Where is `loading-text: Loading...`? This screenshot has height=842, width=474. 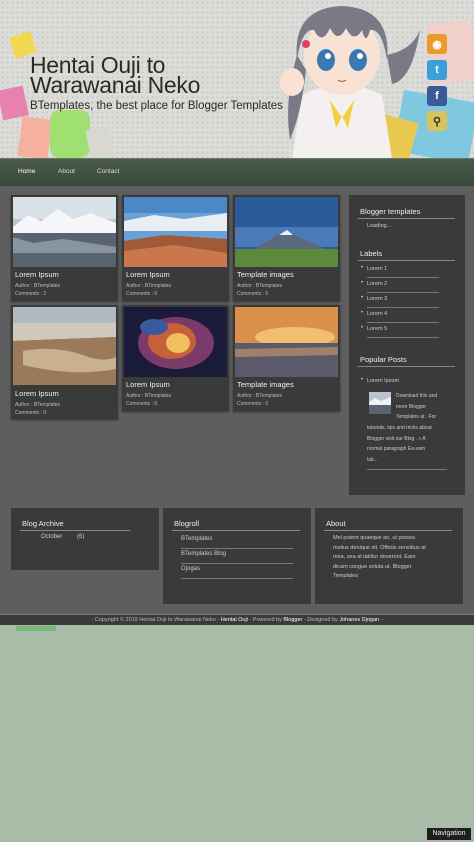
loading-text: Loading... is located at coordinates (379, 226).